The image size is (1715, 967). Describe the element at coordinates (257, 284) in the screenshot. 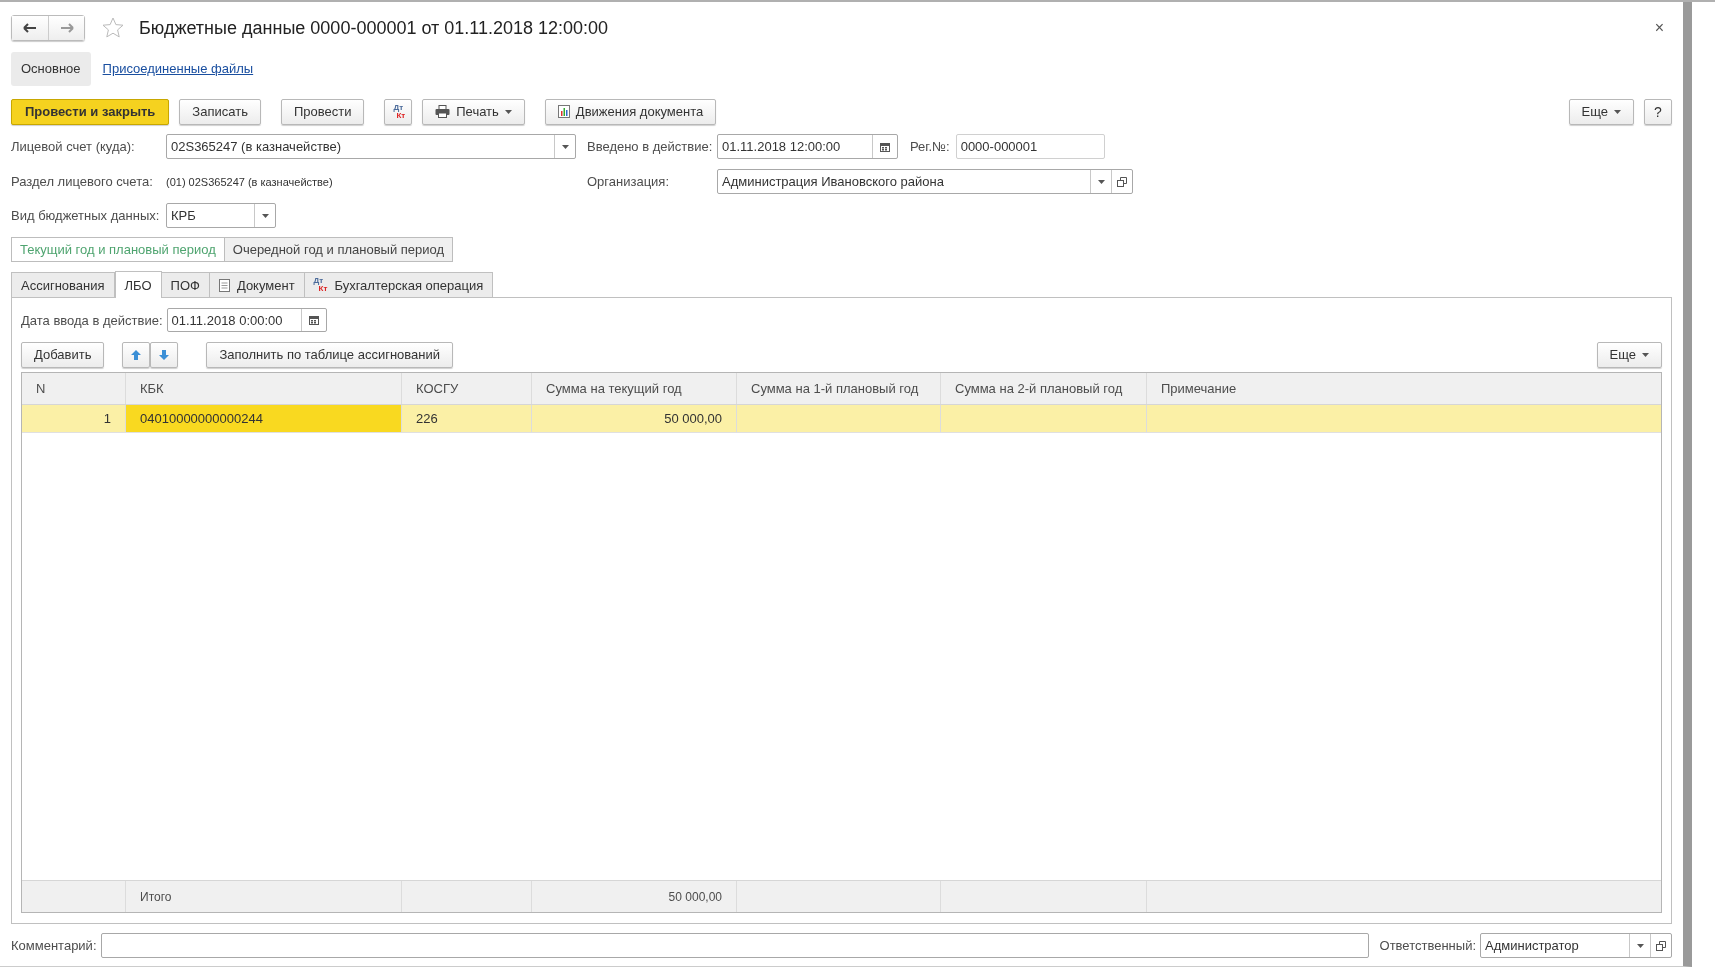

I see `tab: Документ` at that location.